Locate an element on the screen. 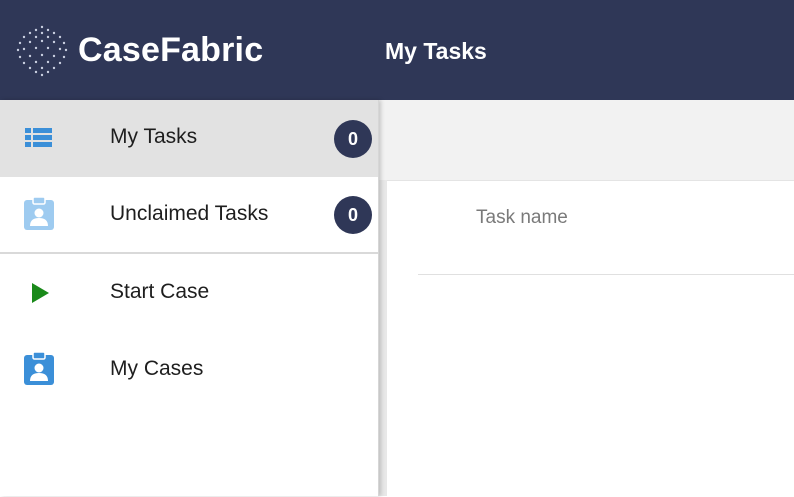 The width and height of the screenshot is (794, 497). list-icon is located at coordinates (39, 139).